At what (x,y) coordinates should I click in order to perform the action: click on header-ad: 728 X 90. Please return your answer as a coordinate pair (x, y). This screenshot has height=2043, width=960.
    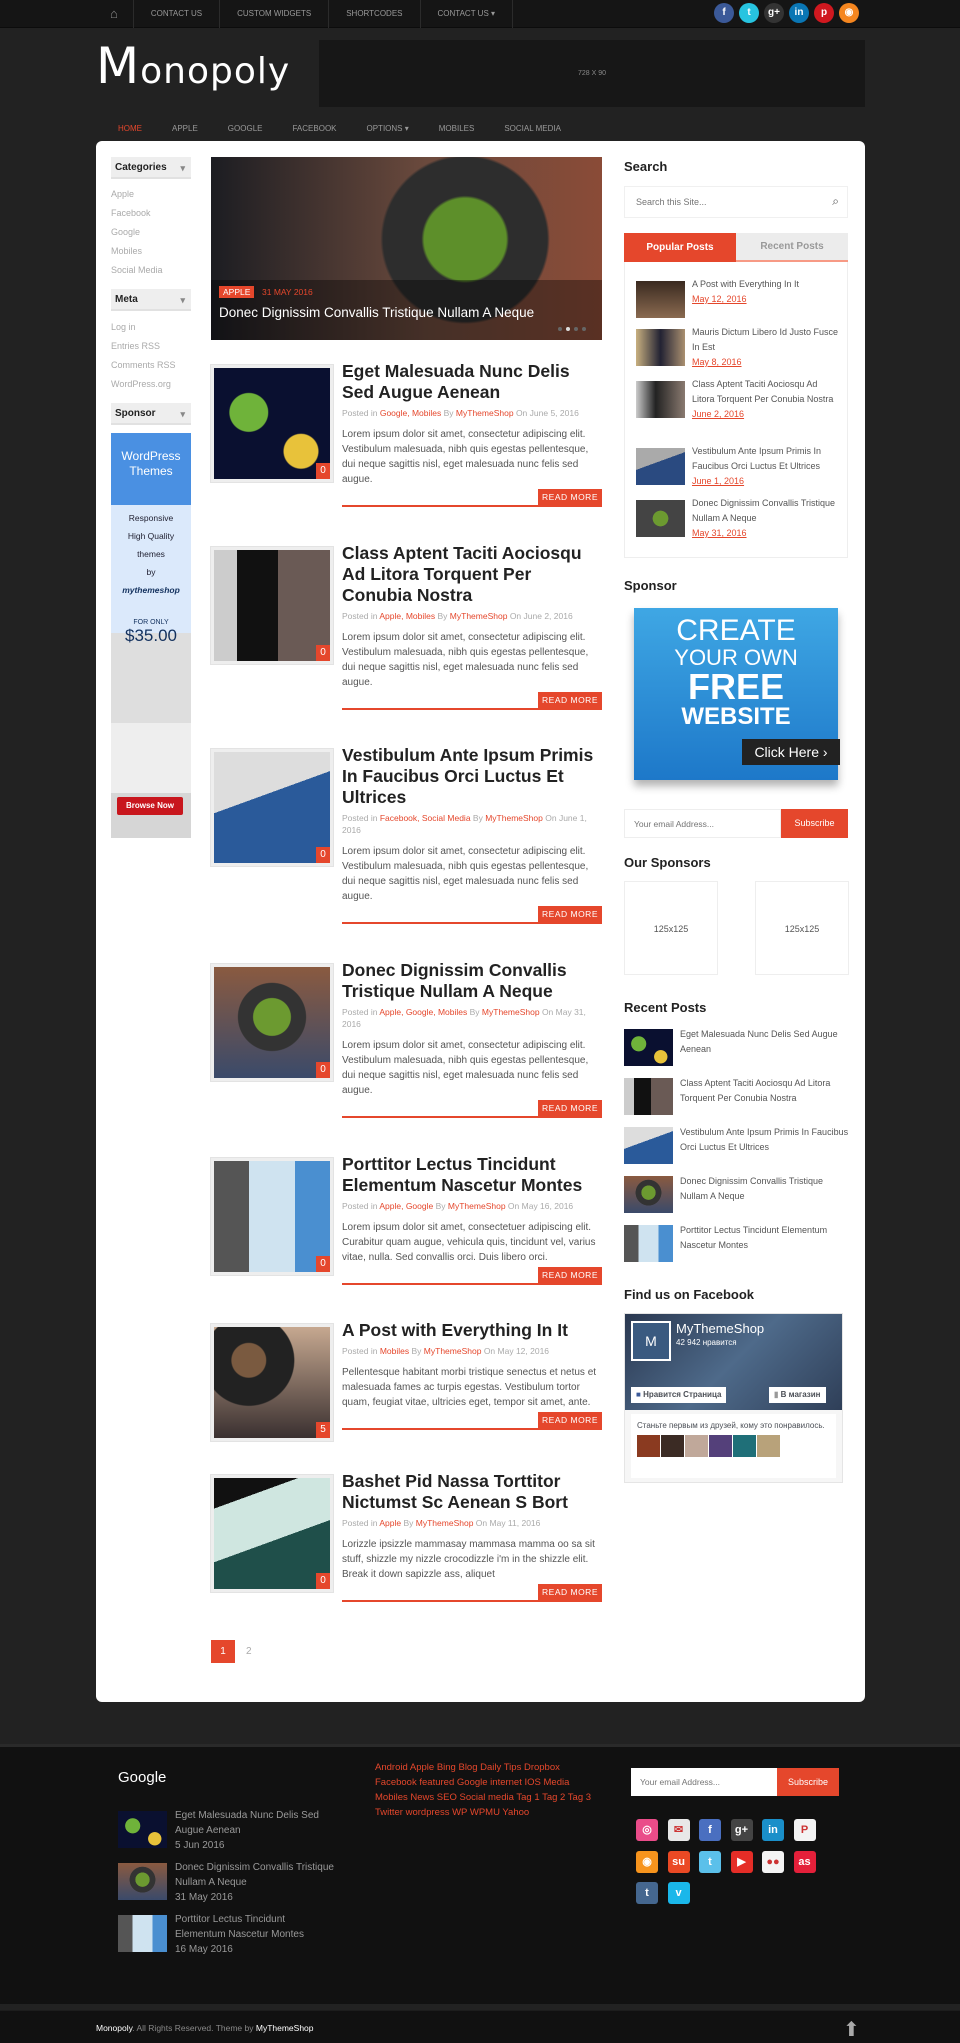
    Looking at the image, I should click on (592, 73).